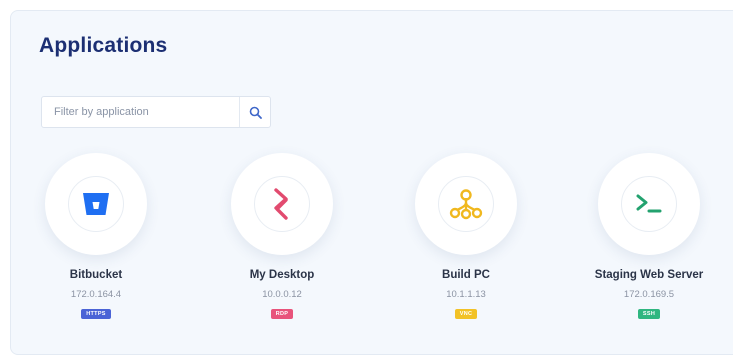 The image size is (733, 355). What do you see at coordinates (96, 294) in the screenshot?
I see `app-ip-address: 172.0.164.4` at bounding box center [96, 294].